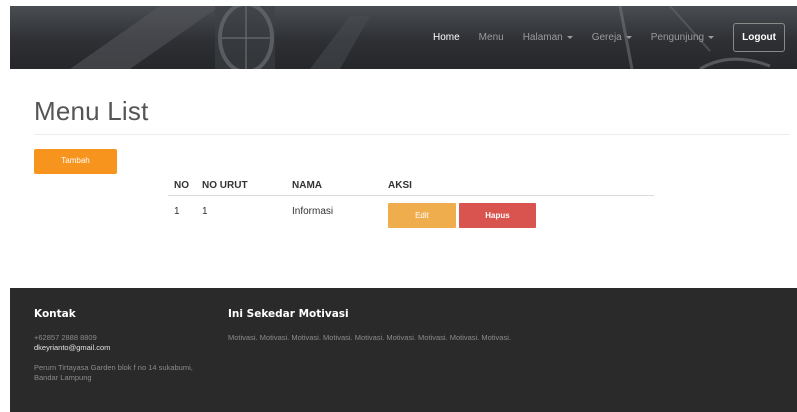 The height and width of the screenshot is (412, 797). Describe the element at coordinates (288, 314) in the screenshot. I see `footer-motivation-heading: Ini Sekedar Motivasi` at that location.